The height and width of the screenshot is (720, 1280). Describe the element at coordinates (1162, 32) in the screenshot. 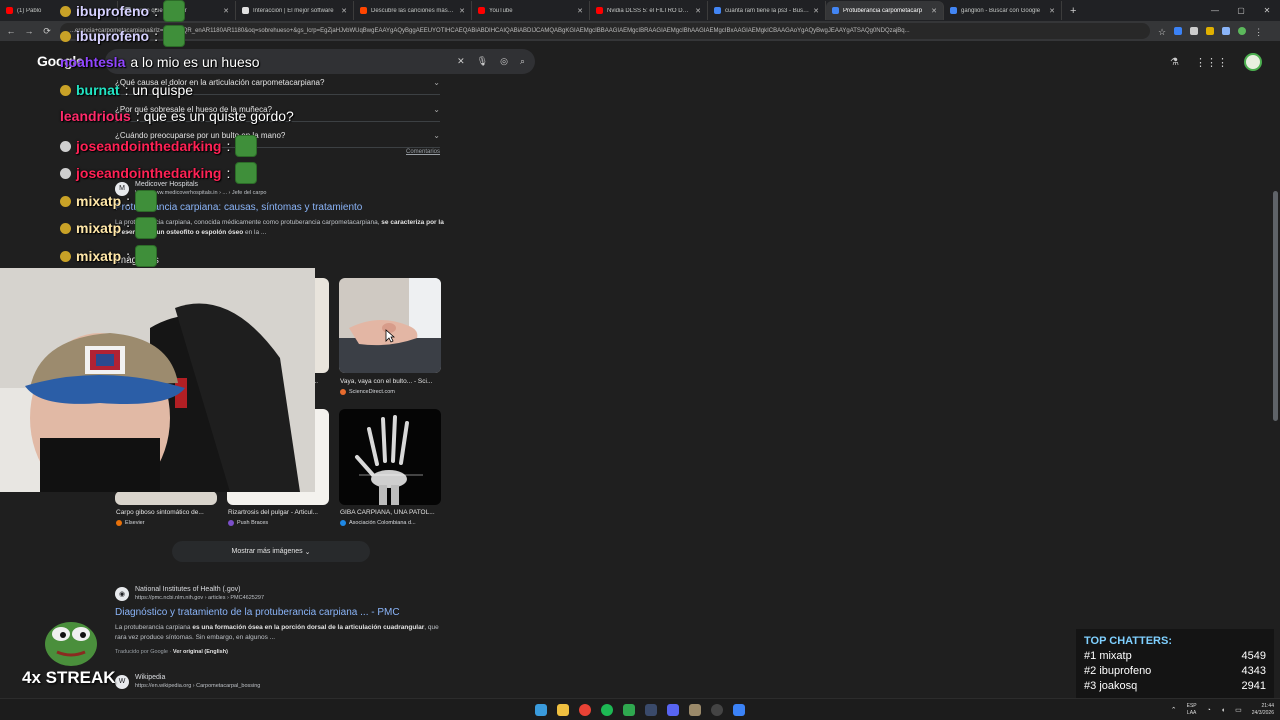

I see `bookmark-star-icon: ☆` at that location.